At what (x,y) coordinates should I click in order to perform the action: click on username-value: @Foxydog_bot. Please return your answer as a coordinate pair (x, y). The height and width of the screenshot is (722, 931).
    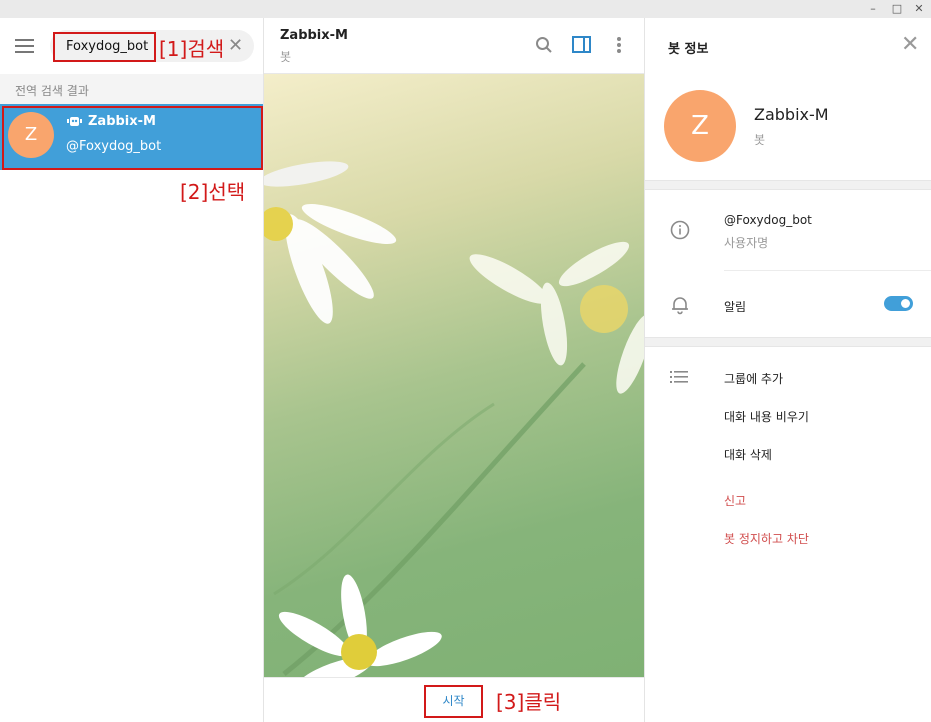
    Looking at the image, I should click on (768, 220).